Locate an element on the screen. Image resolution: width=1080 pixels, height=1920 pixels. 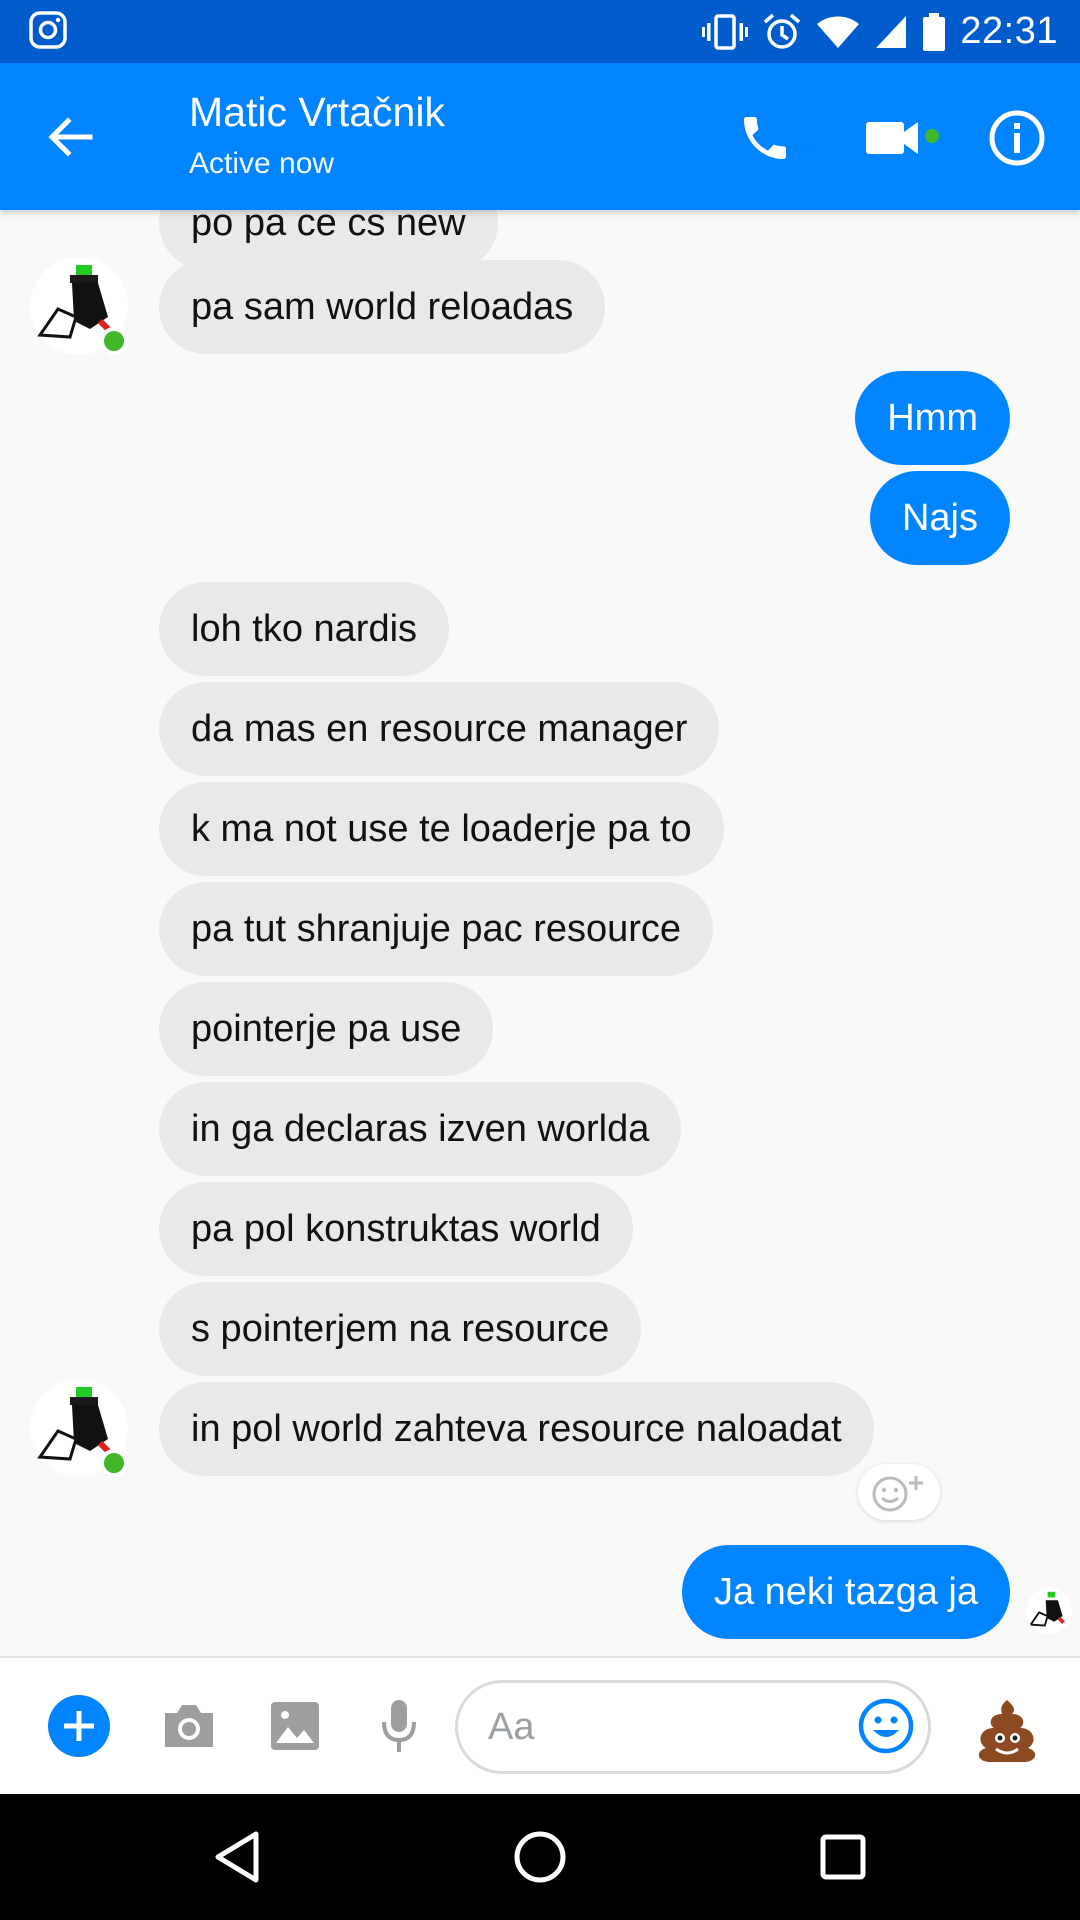
voice-message-button is located at coordinates (399, 1726).